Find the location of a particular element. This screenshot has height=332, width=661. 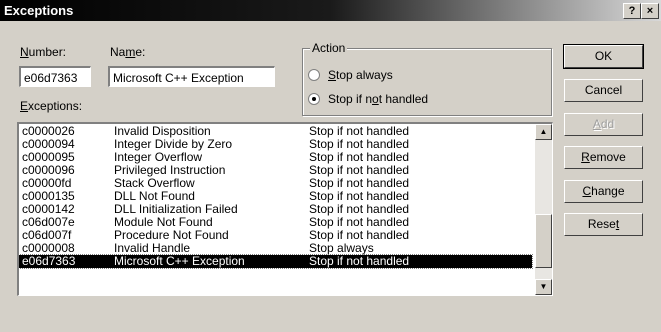

number-field: e06d7363 is located at coordinates (55, 76).